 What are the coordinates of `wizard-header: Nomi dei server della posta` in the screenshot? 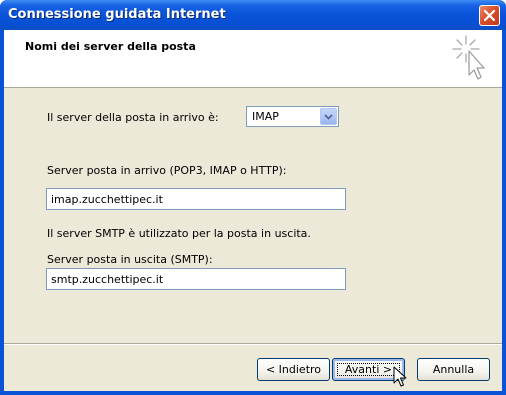 It's located at (253, 59).